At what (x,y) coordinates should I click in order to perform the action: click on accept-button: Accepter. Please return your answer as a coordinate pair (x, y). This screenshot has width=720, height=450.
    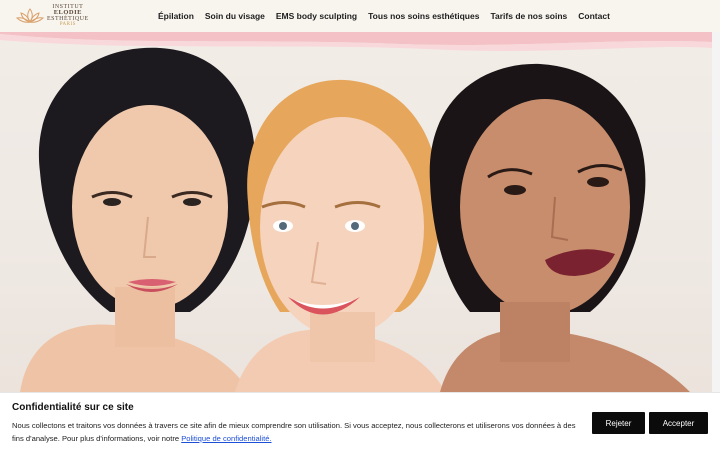
    Looking at the image, I should click on (678, 423).